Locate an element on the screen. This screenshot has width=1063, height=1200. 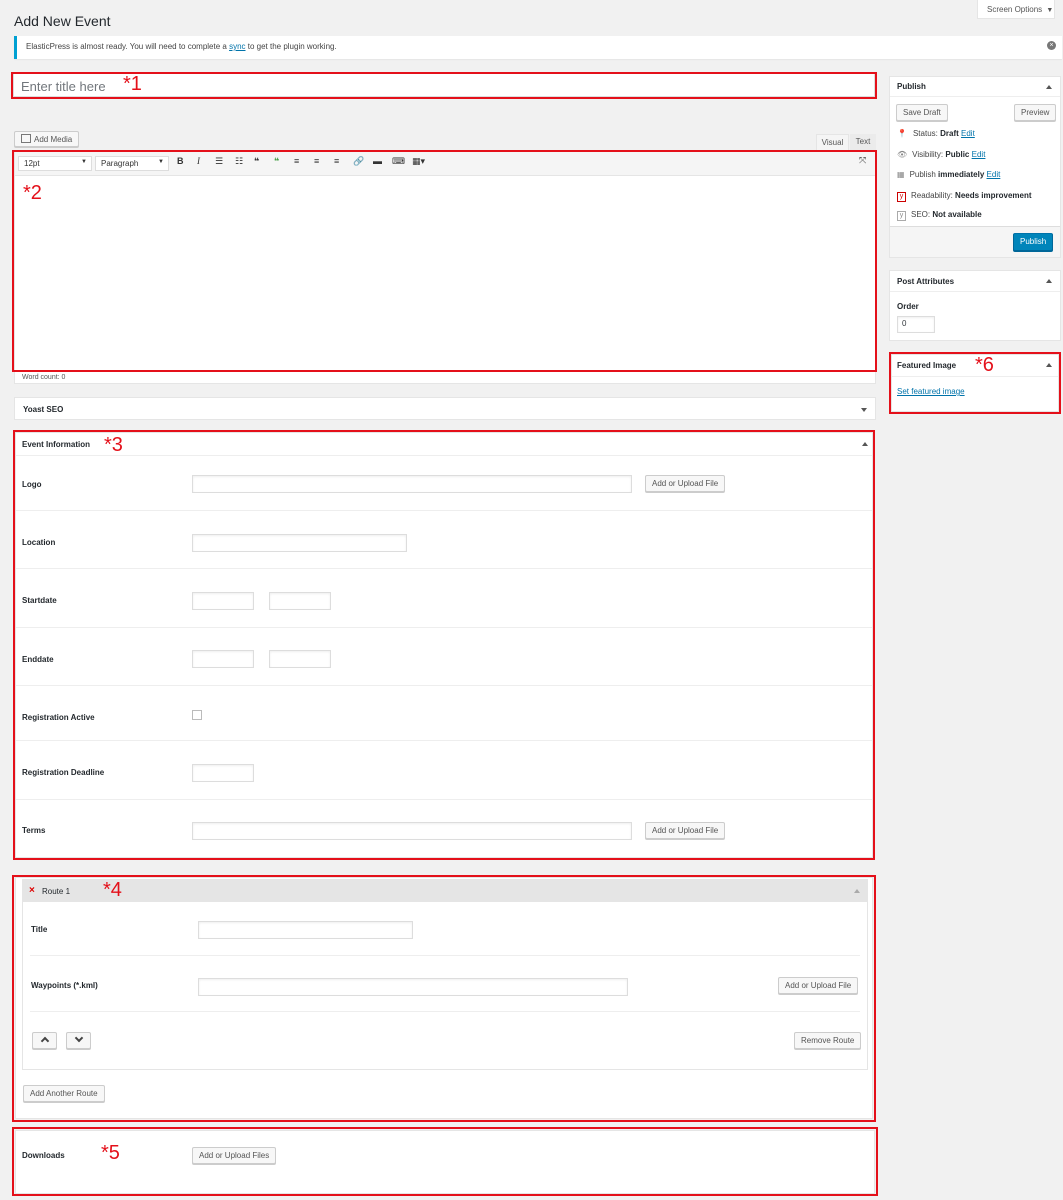
publish-button: Publish is located at coordinates (1033, 242).